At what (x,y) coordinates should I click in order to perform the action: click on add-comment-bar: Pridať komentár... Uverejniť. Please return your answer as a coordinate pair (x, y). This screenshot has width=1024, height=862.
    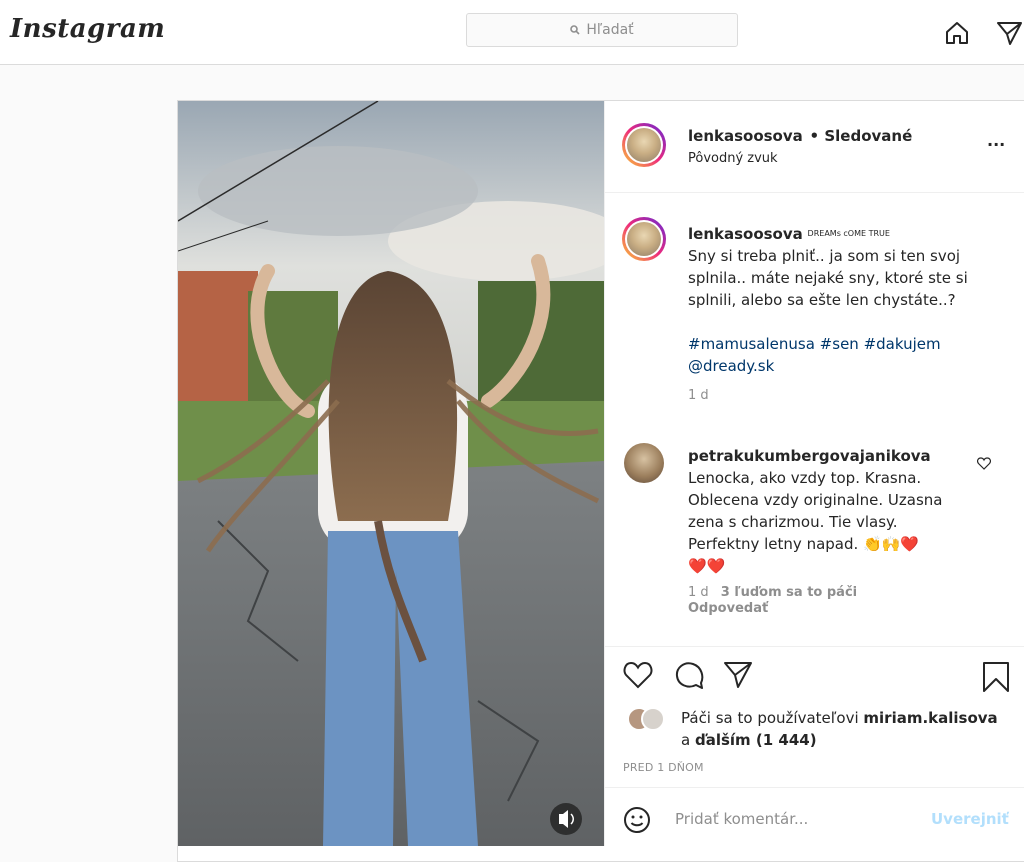
    Looking at the image, I should click on (814, 817).